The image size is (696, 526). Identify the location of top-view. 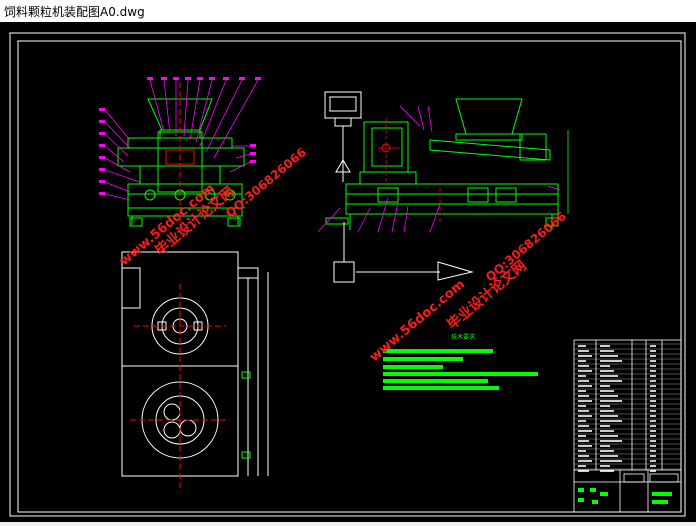
(195, 364).